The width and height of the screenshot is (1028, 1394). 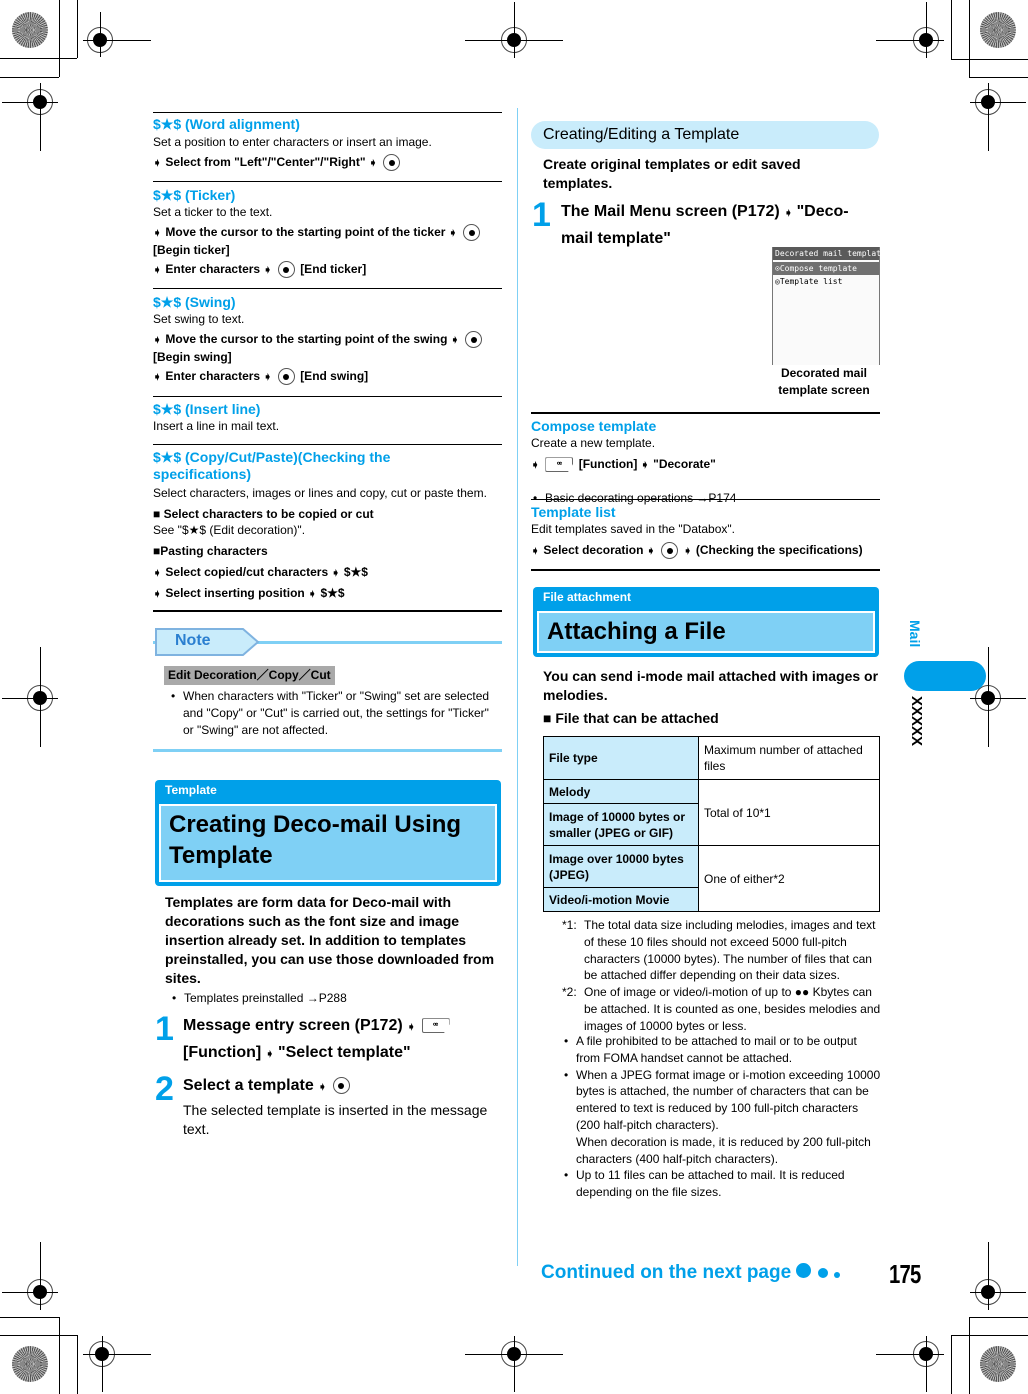 What do you see at coordinates (691, 1273) in the screenshot?
I see `continued-next-page: Continued on the next page` at bounding box center [691, 1273].